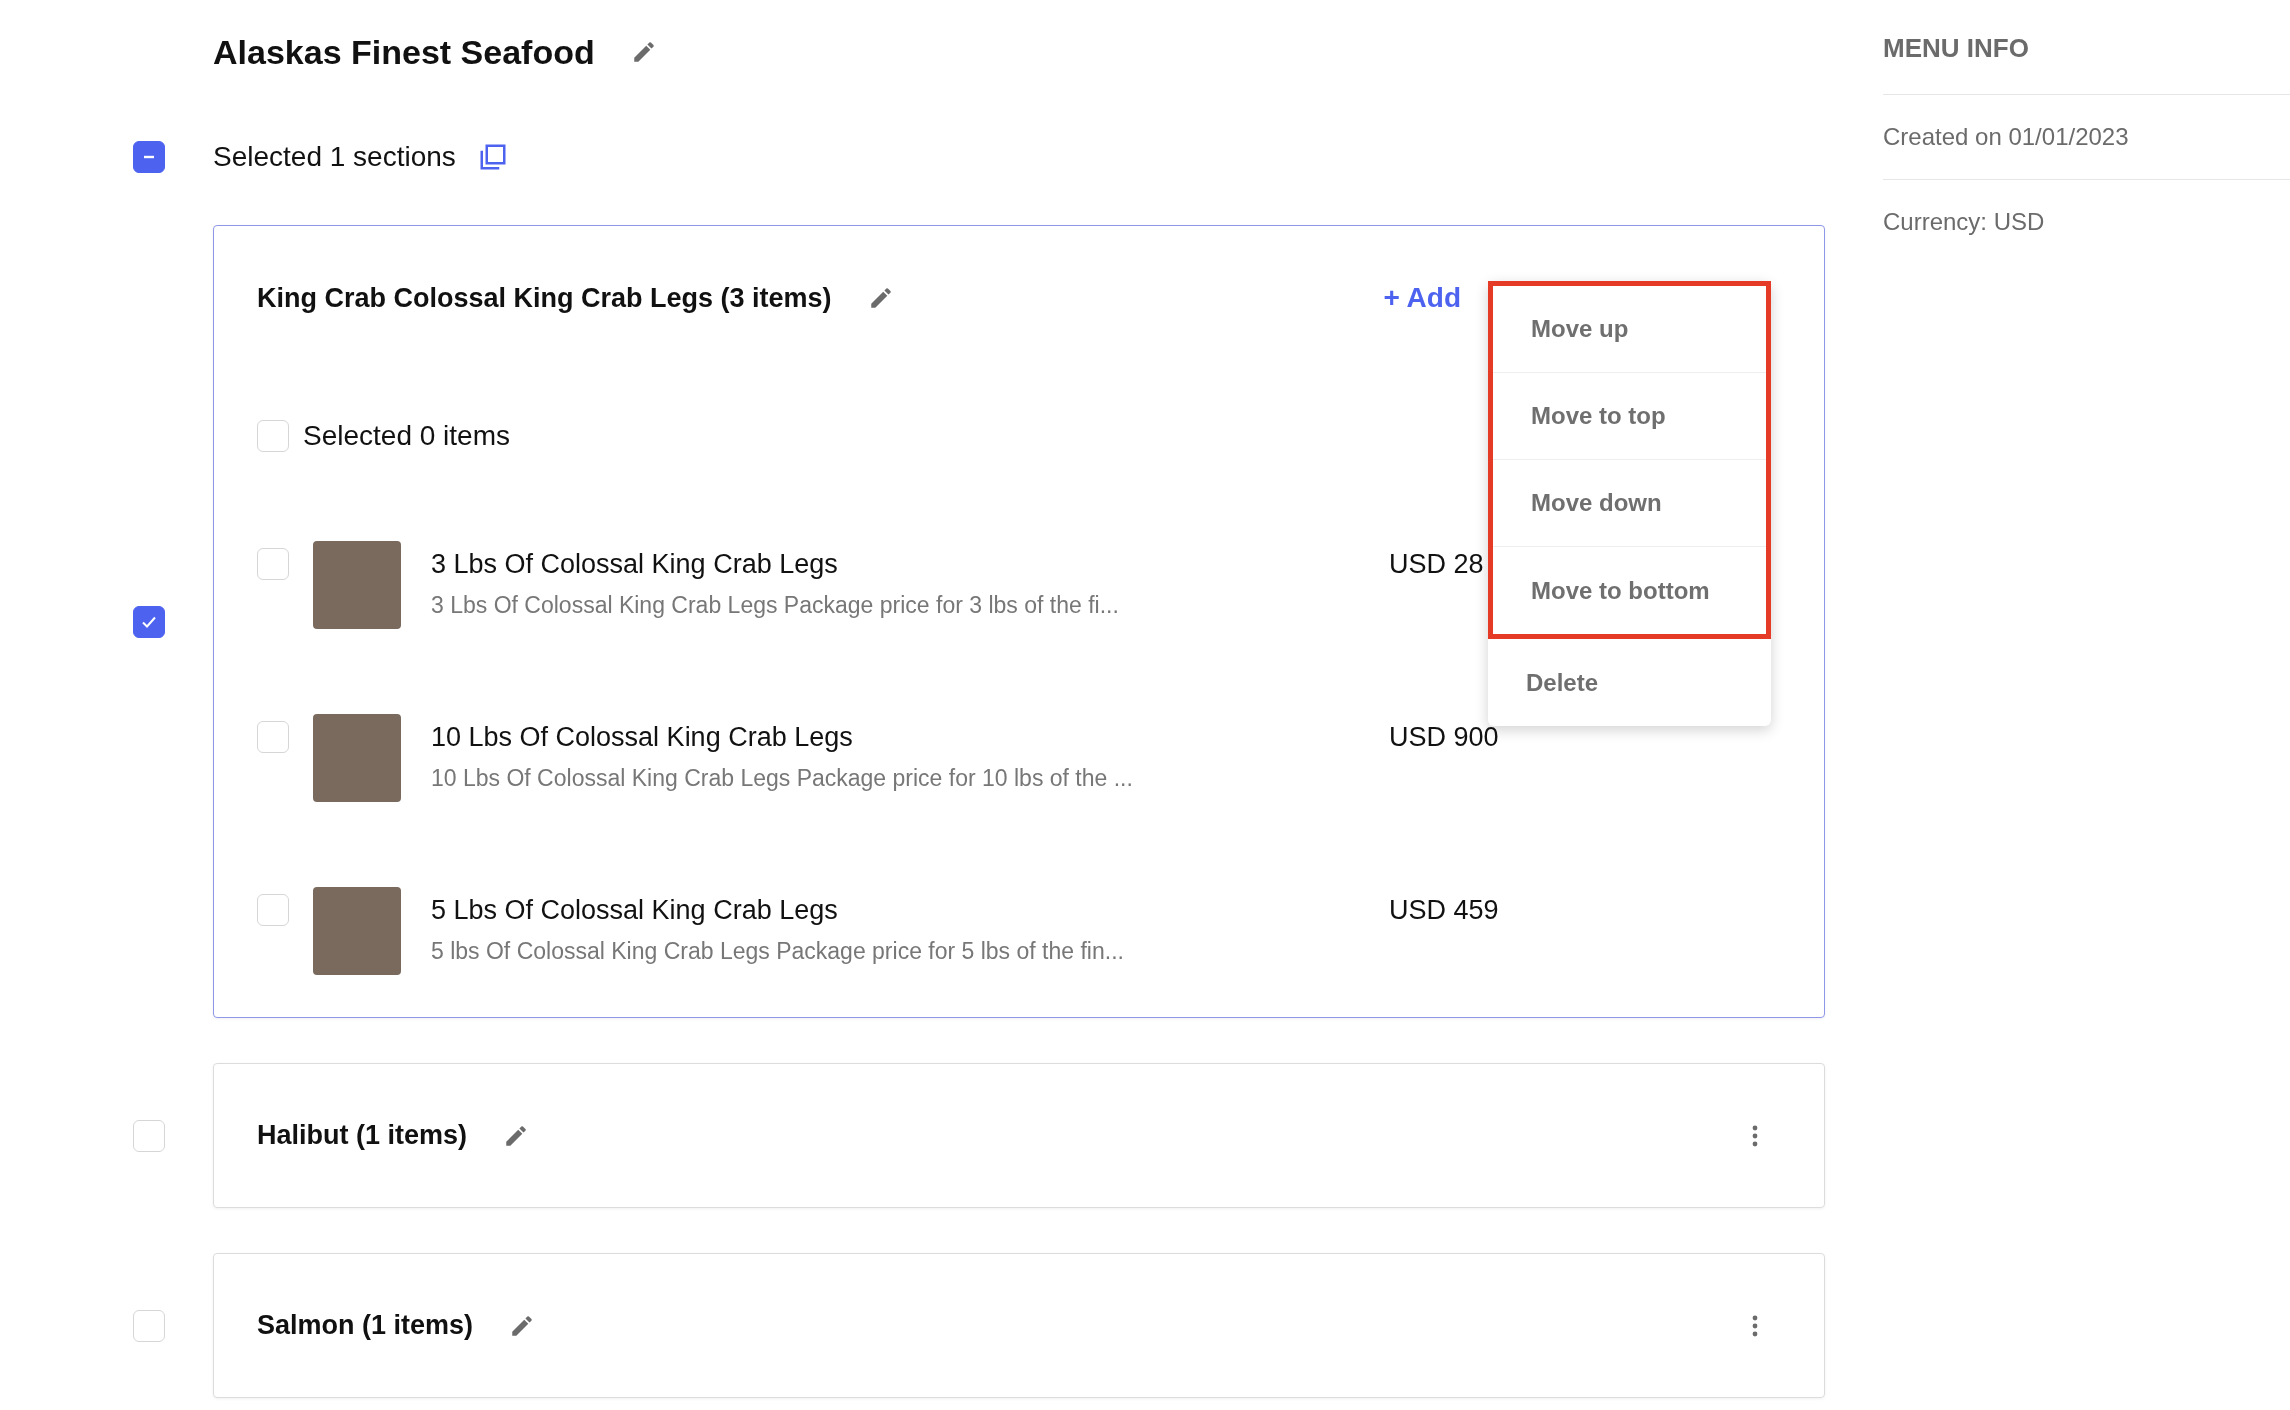 This screenshot has width=2290, height=1410. What do you see at coordinates (406, 436) in the screenshot?
I see `selection-label: Selected 0 items` at bounding box center [406, 436].